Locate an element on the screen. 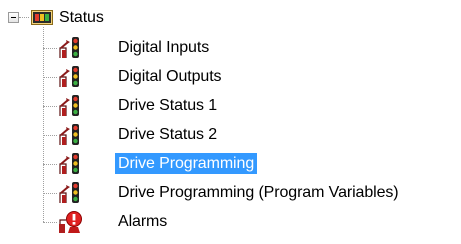 The height and width of the screenshot is (244, 461). tree-item-label: Alarms is located at coordinates (143, 221).